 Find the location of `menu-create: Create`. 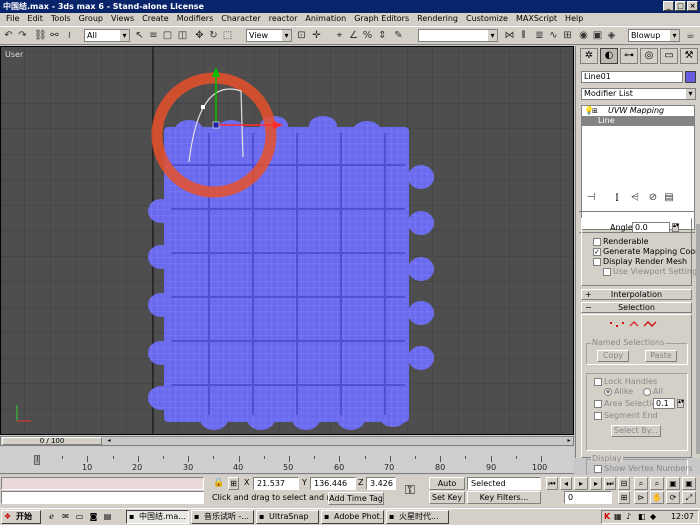

menu-create: Create is located at coordinates (155, 19).